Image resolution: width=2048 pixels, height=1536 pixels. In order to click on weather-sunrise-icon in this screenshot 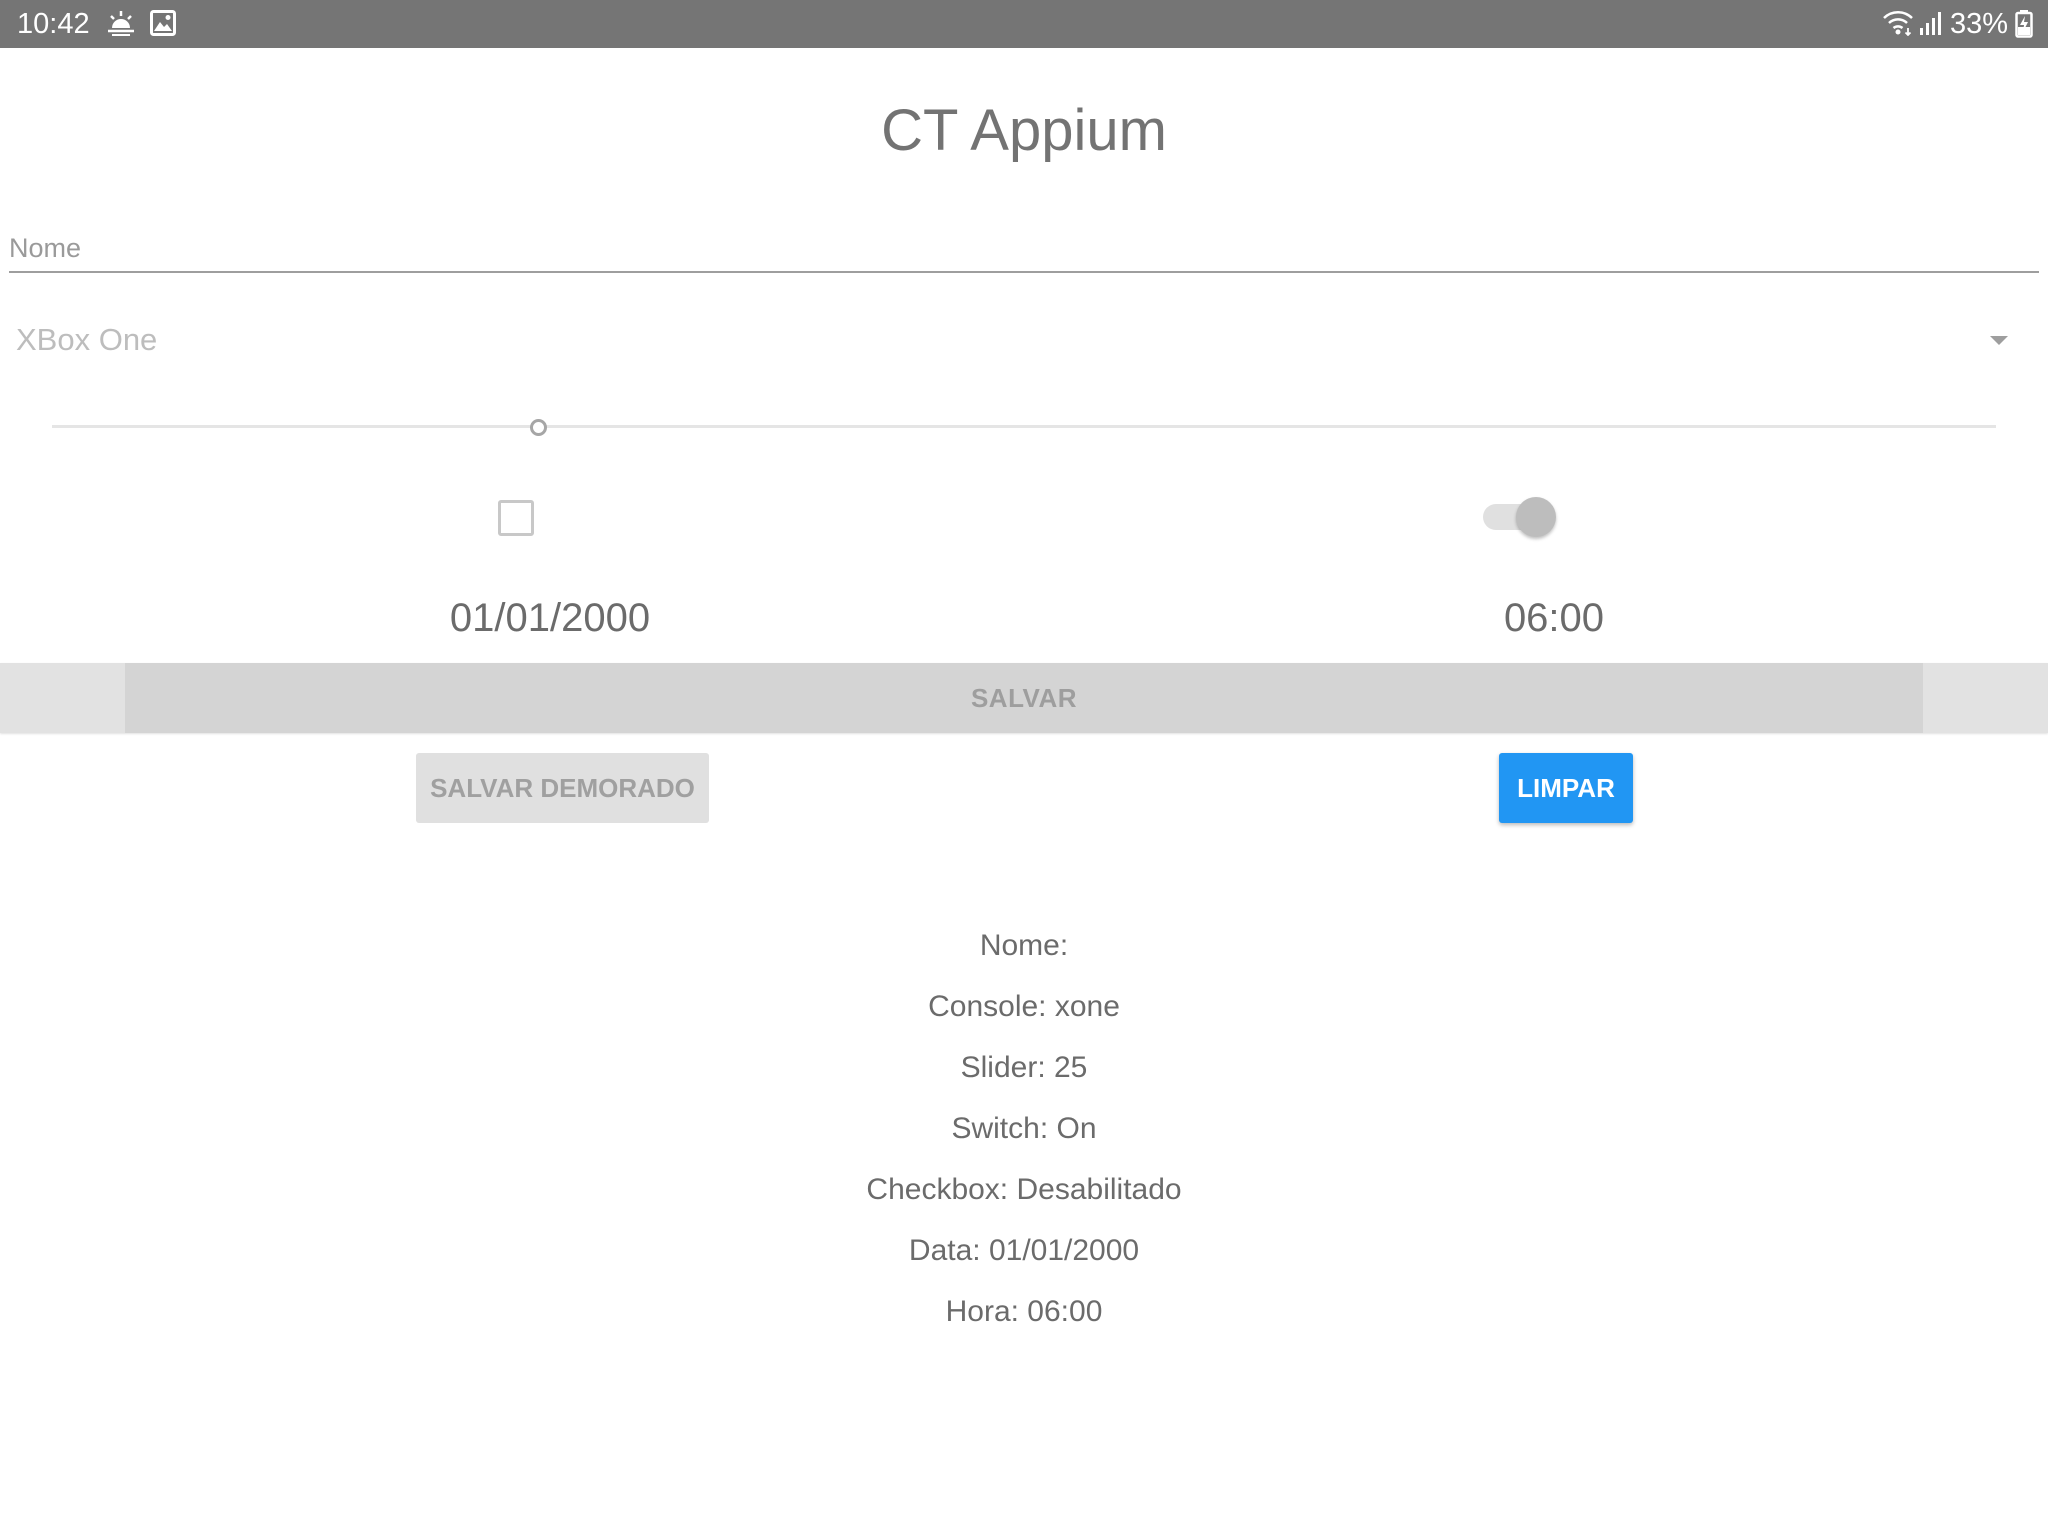, I will do `click(121, 23)`.